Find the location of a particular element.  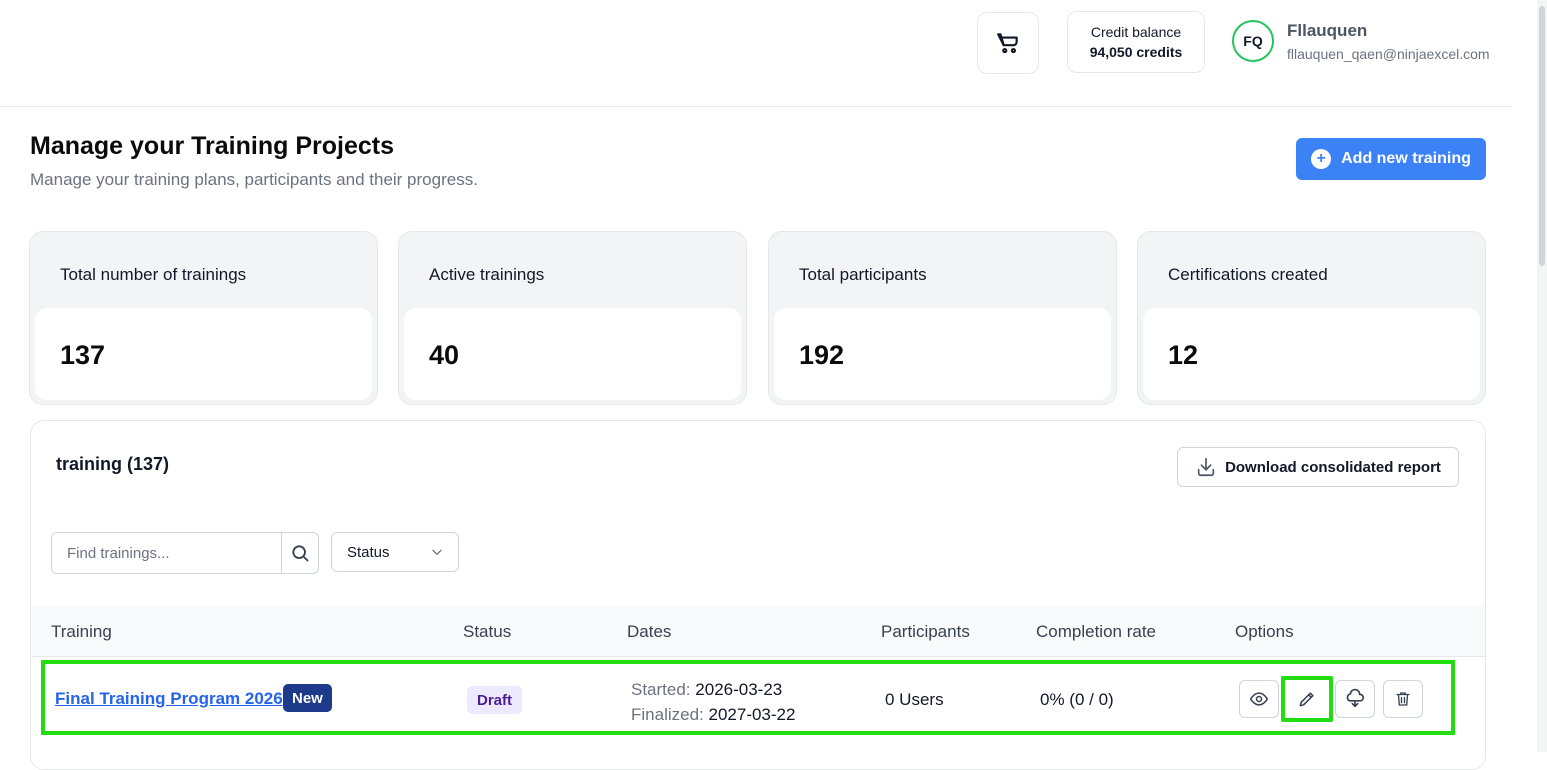

eye-icon is located at coordinates (1259, 699).